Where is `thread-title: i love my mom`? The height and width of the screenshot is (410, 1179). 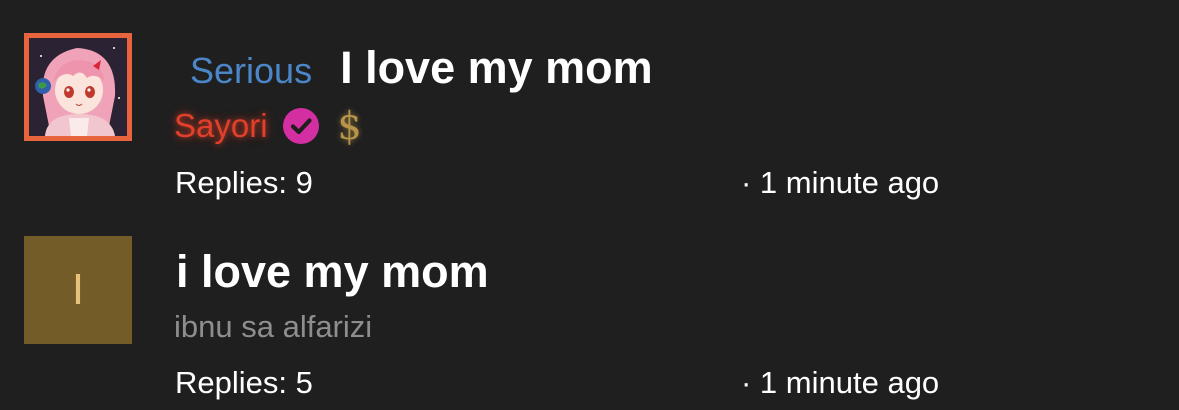 thread-title: i love my mom is located at coordinates (332, 272).